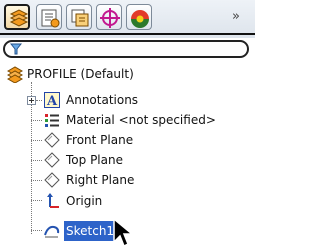 This screenshot has height=250, width=320. Describe the element at coordinates (16, 49) in the screenshot. I see `filter-icon` at that location.